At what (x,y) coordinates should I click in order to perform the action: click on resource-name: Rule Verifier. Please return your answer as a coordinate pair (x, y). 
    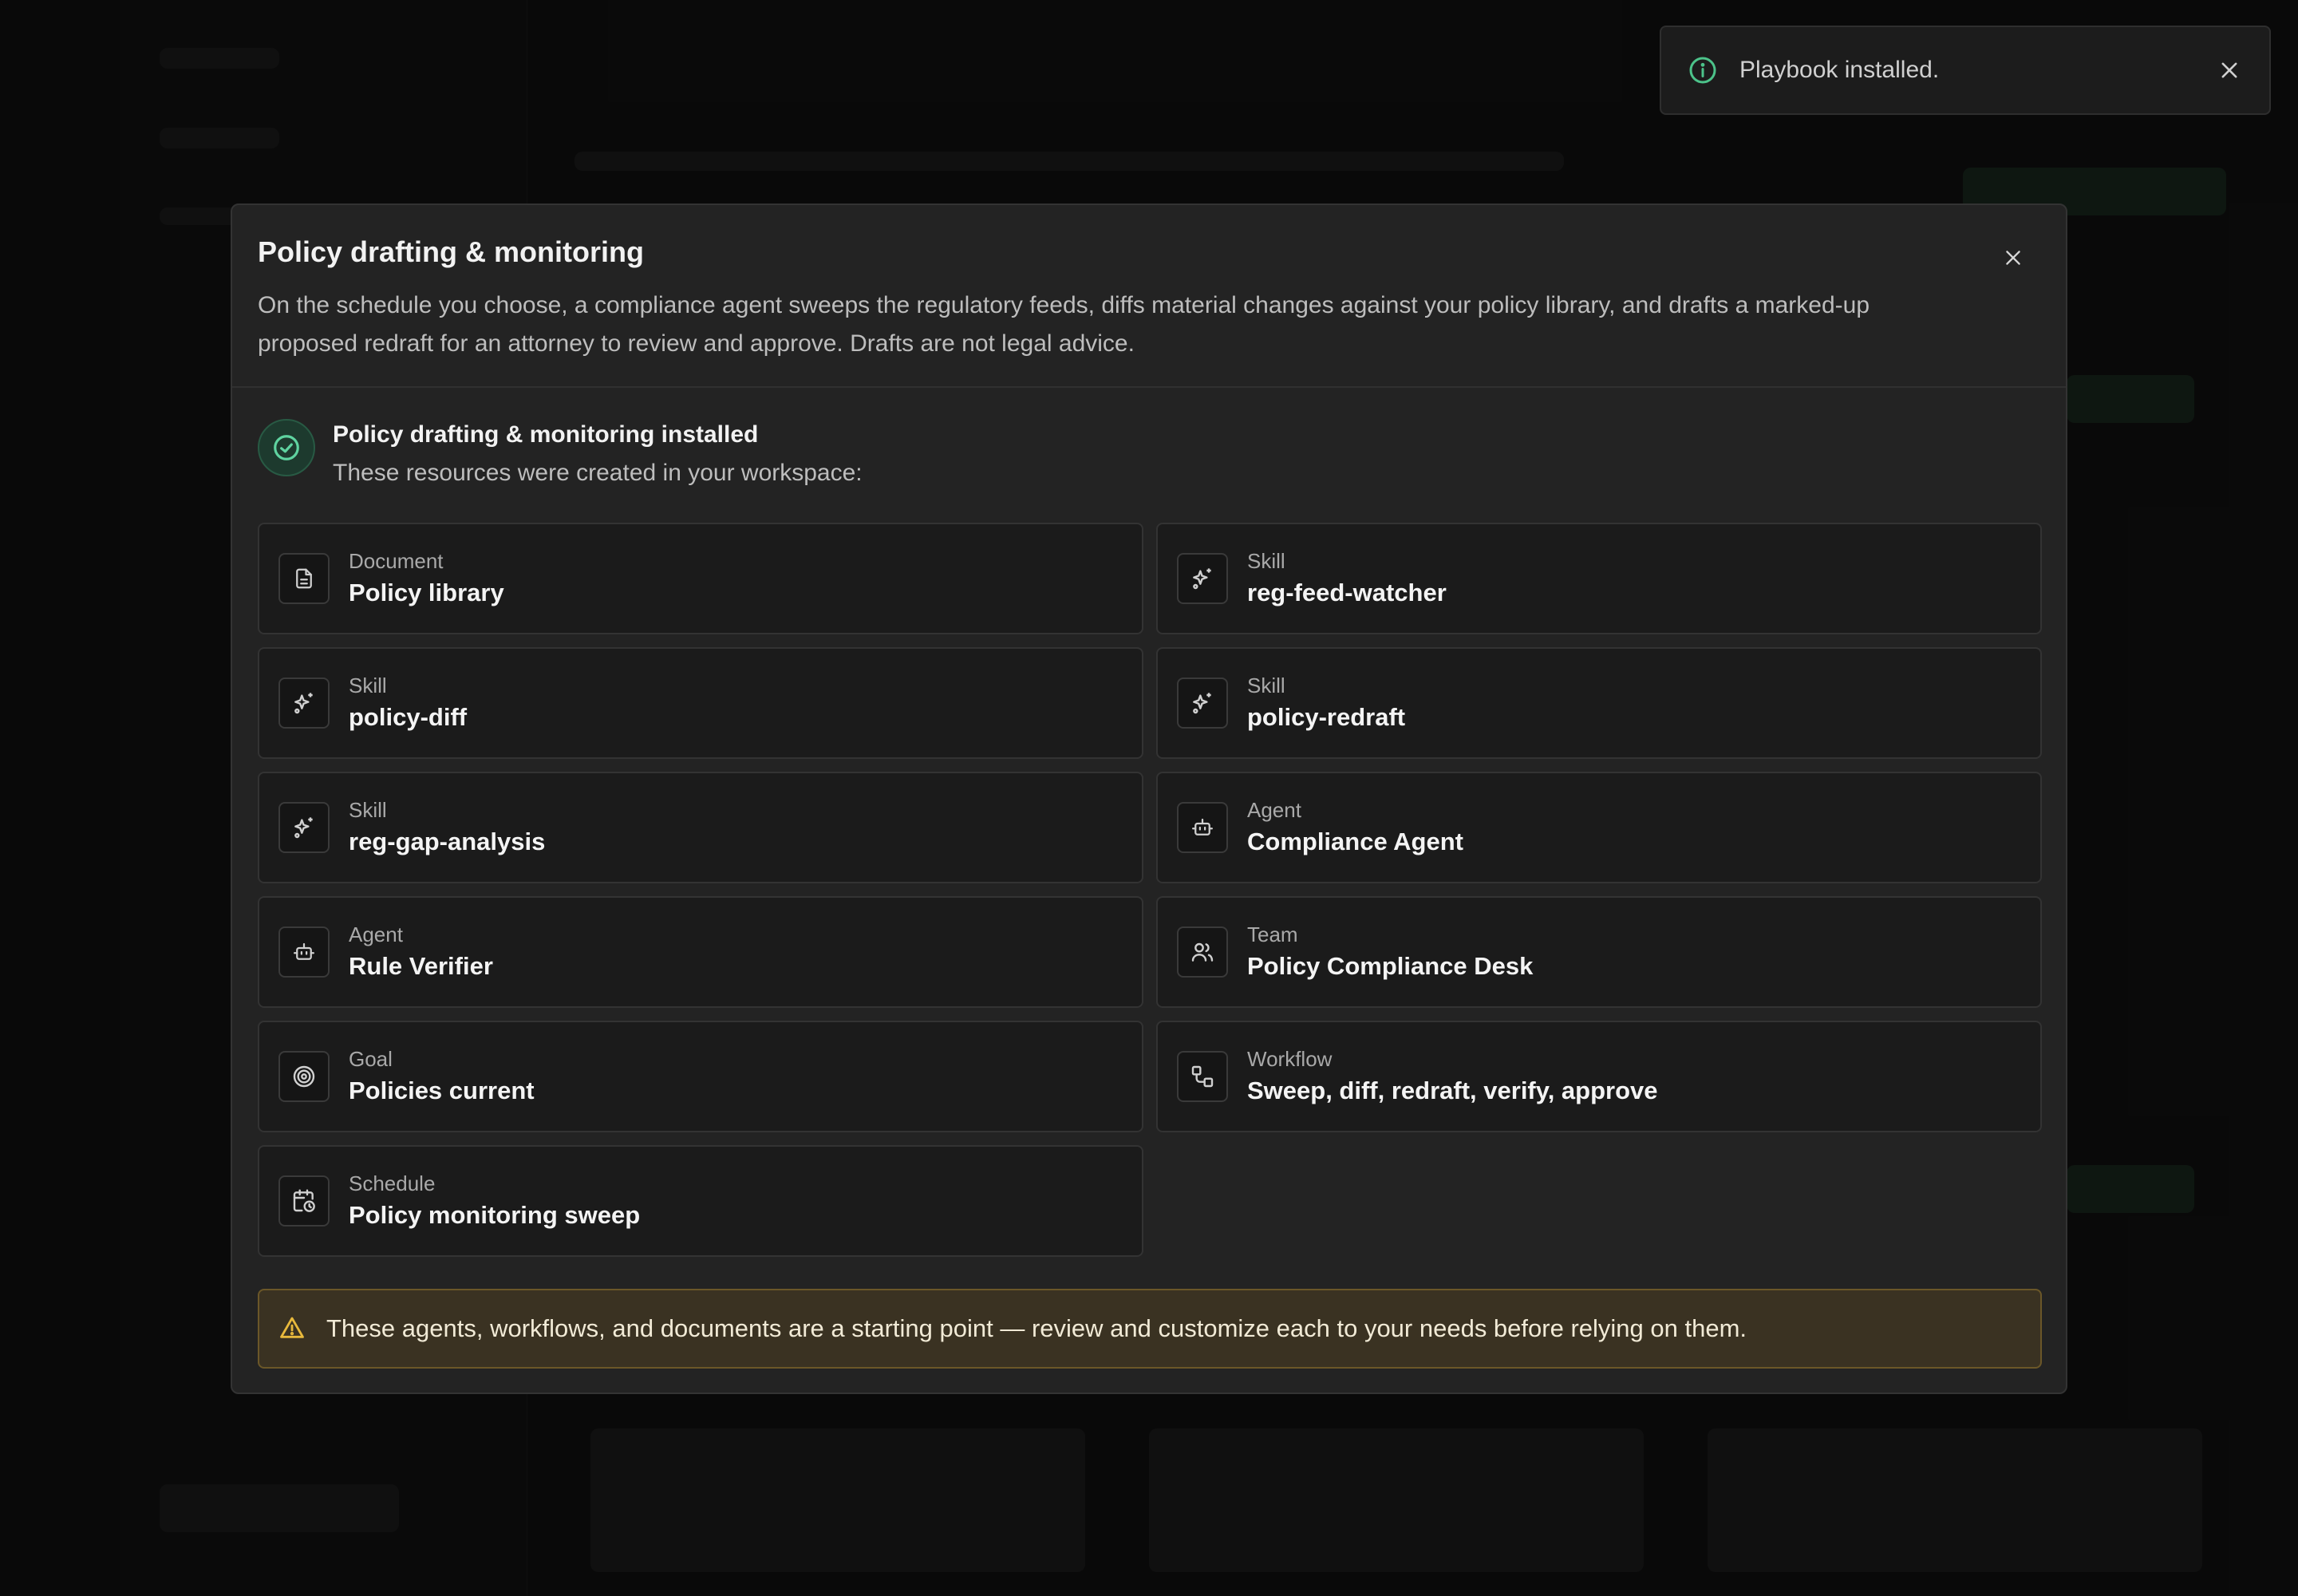
    Looking at the image, I should click on (421, 966).